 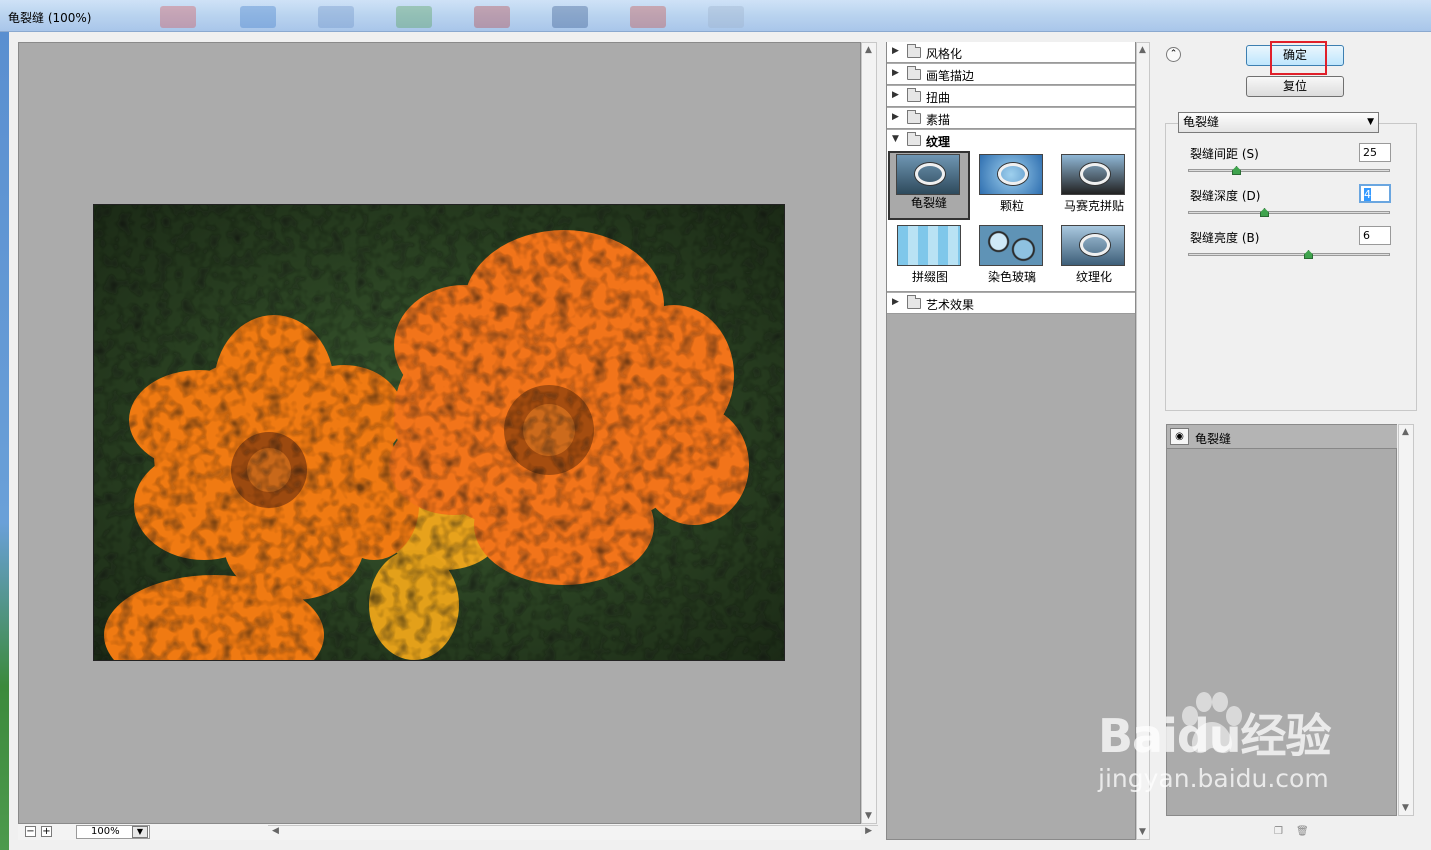 What do you see at coordinates (1011, 118) in the screenshot?
I see `category-sketch: ▶ 素描` at bounding box center [1011, 118].